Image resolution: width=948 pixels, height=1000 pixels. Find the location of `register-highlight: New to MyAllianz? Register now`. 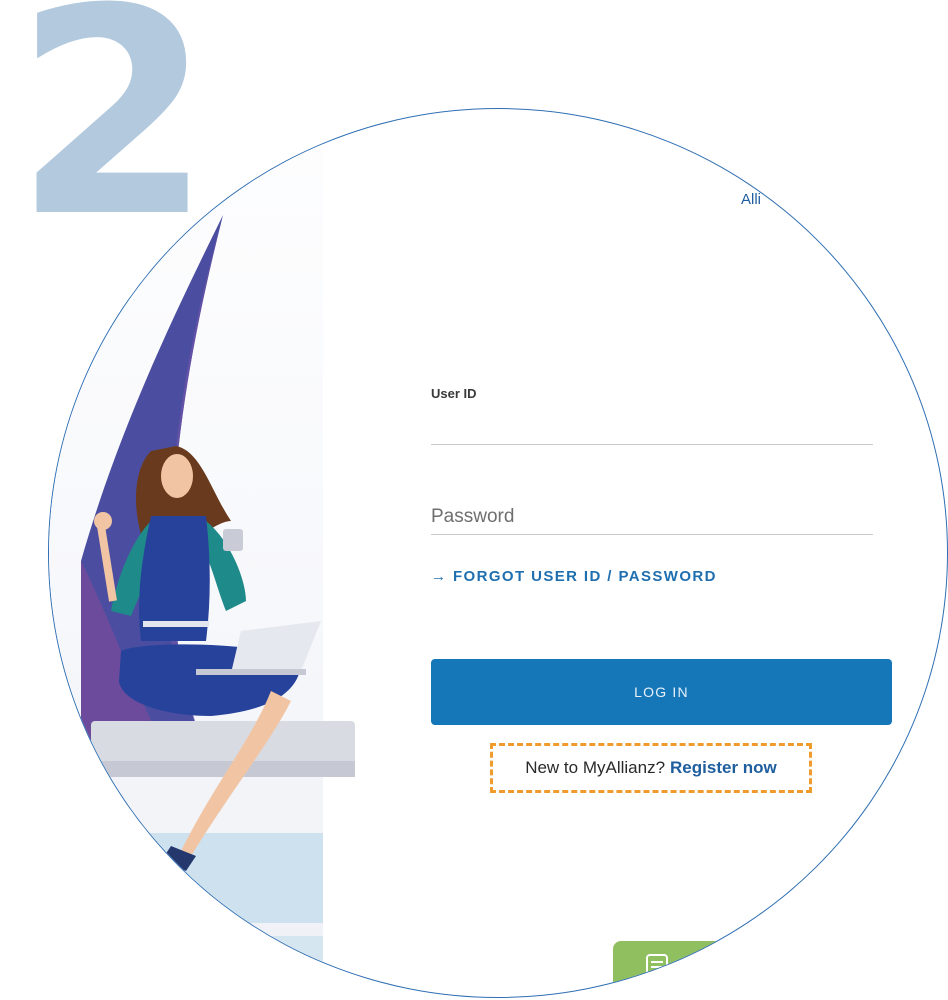

register-highlight: New to MyAllianz? Register now is located at coordinates (651, 768).